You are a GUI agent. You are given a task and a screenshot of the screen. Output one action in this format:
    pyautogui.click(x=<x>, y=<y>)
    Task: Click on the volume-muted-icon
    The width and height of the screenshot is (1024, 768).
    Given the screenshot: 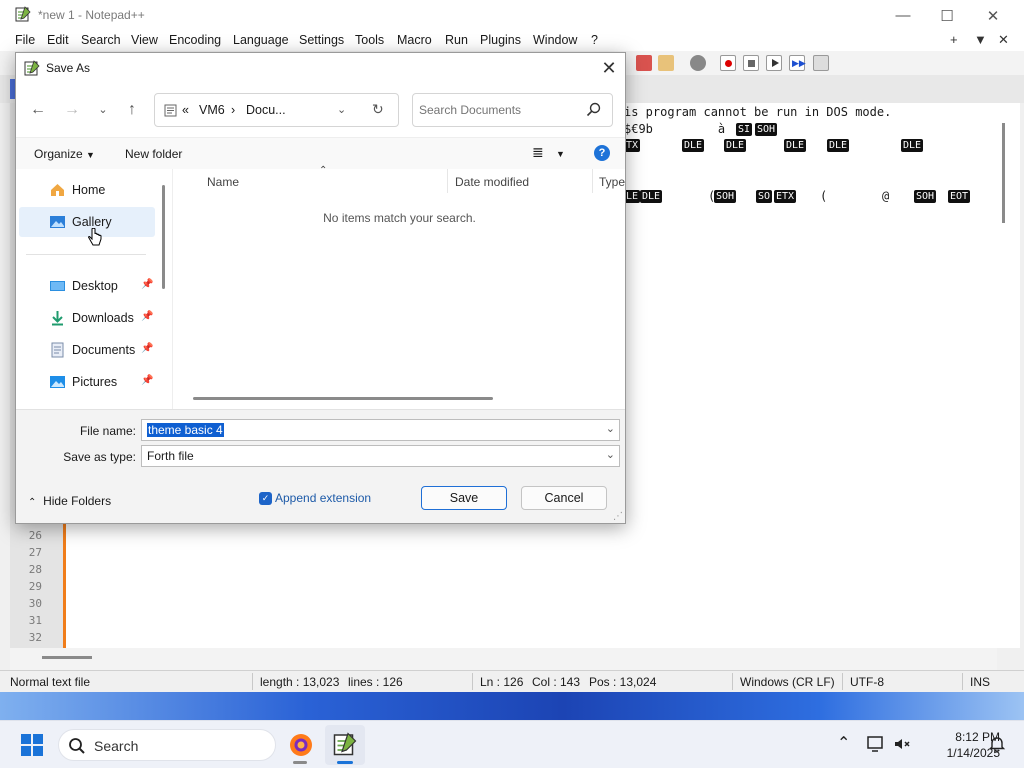 What is the action you would take?
    pyautogui.click(x=902, y=744)
    